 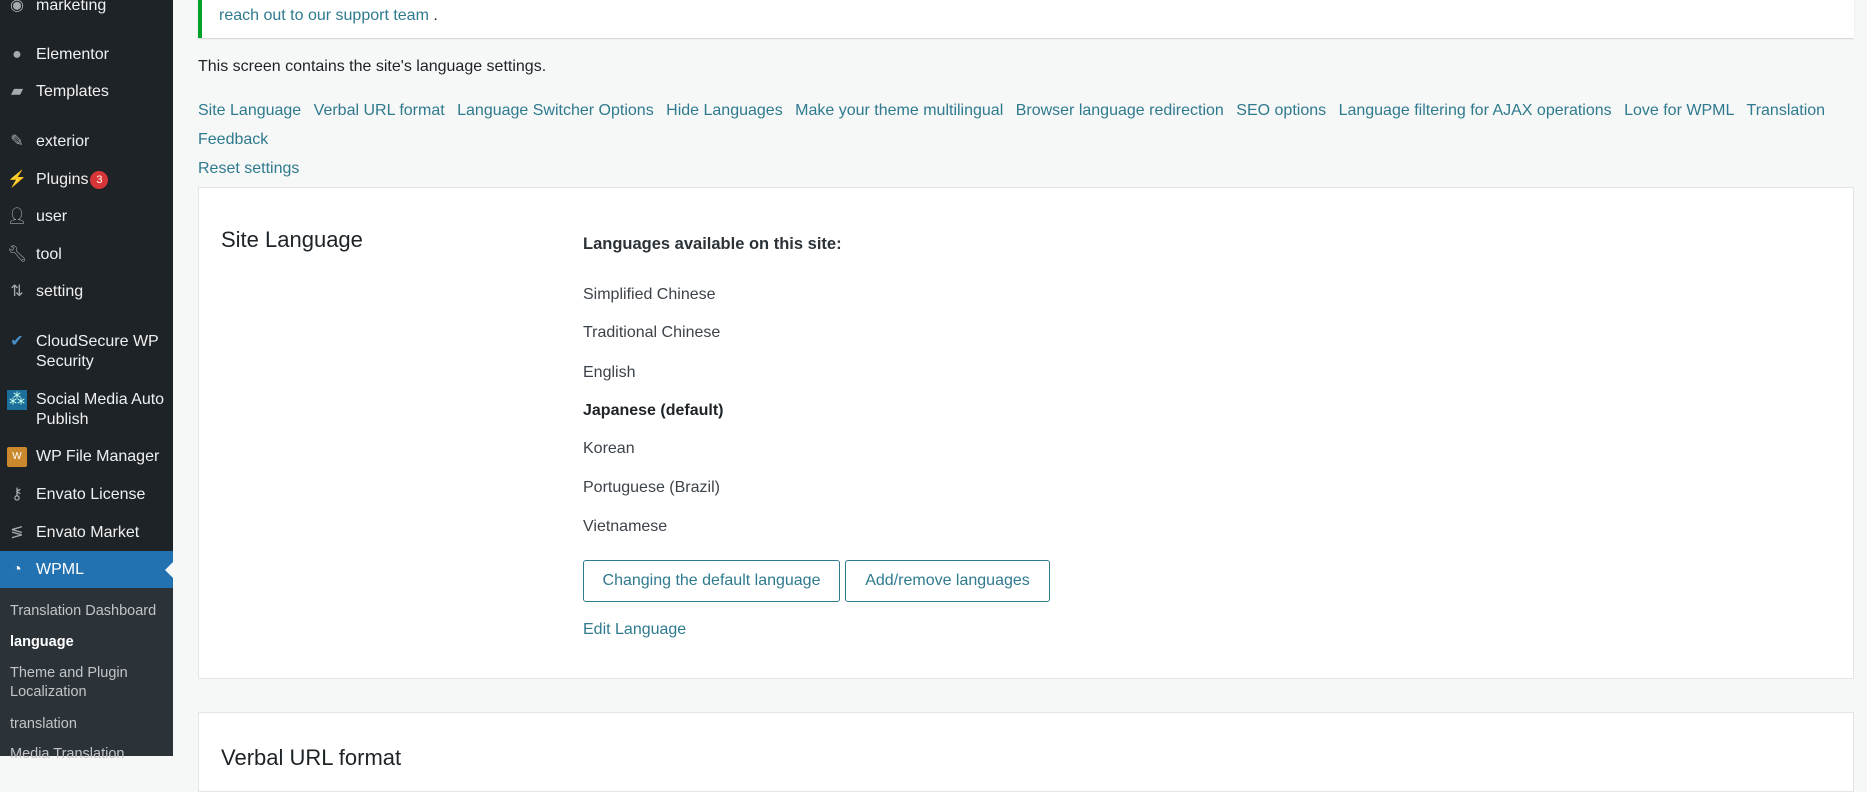 I want to click on envato-icon: ≶, so click(x=17, y=532).